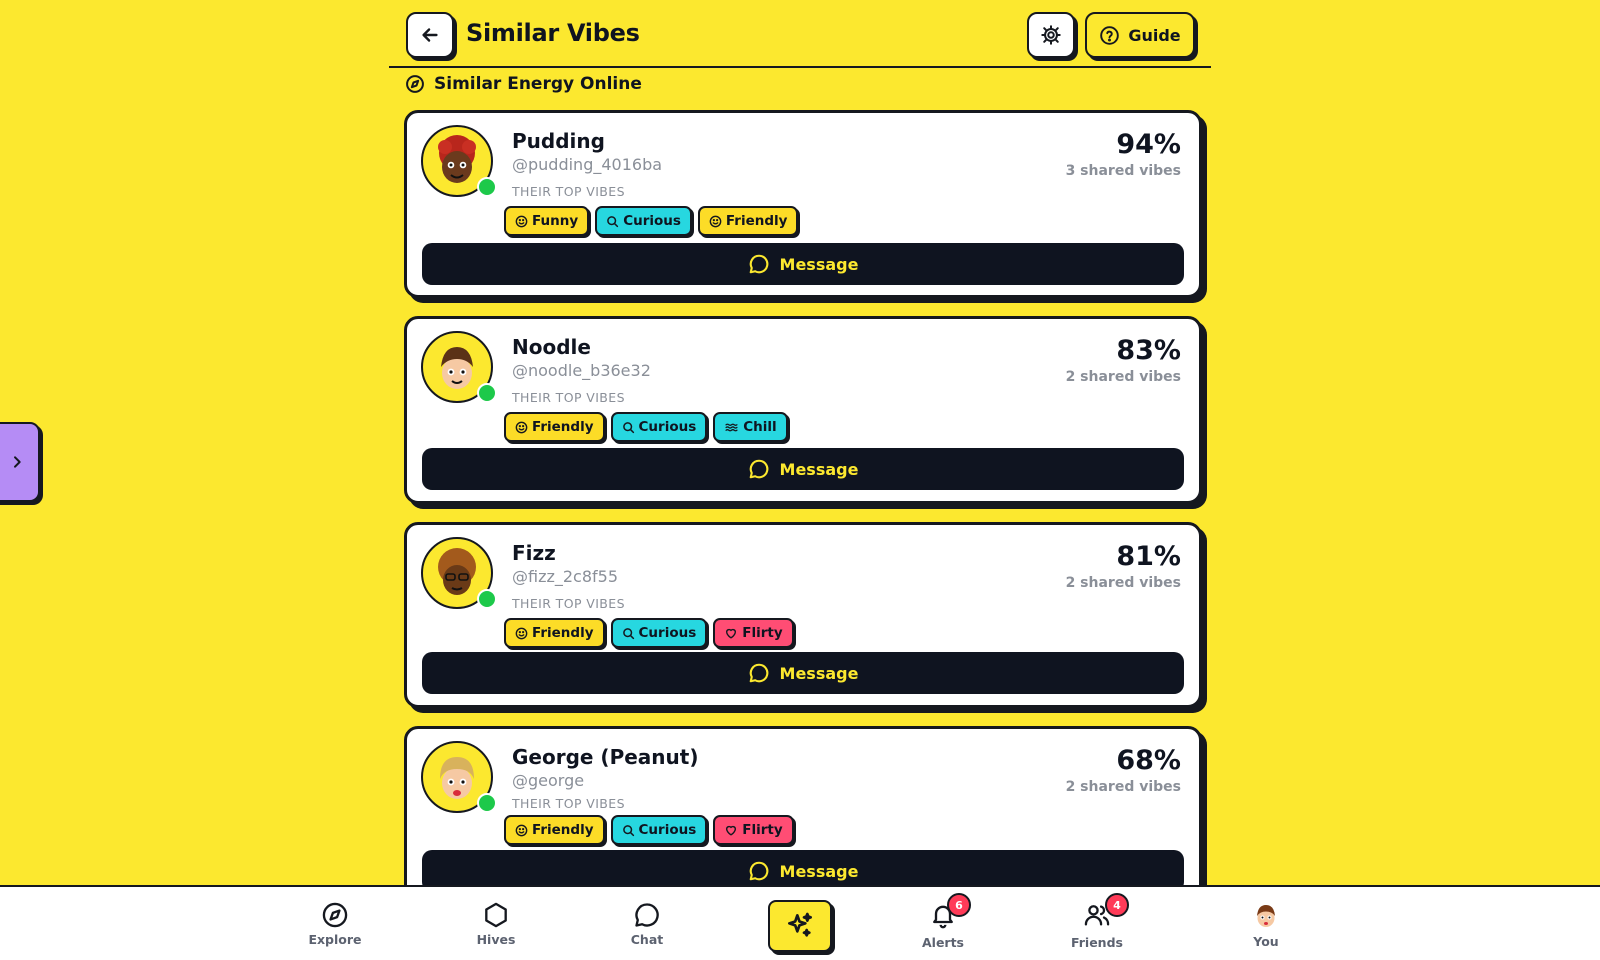 The width and height of the screenshot is (1600, 960). What do you see at coordinates (563, 830) in the screenshot?
I see `vibe-chip-label: Friendly` at bounding box center [563, 830].